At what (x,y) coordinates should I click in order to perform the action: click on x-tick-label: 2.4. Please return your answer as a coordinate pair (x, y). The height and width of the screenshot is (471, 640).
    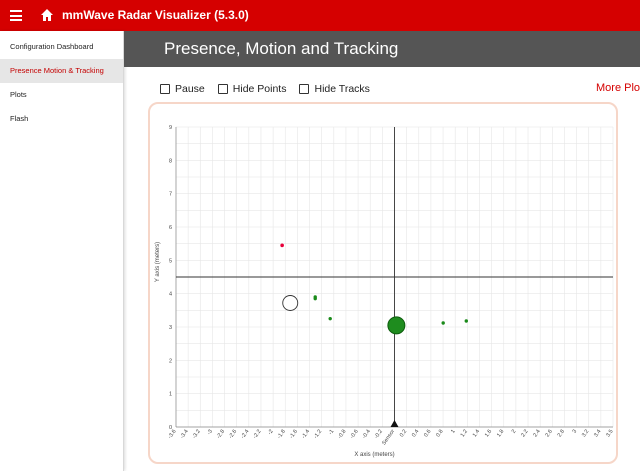
    Looking at the image, I should click on (536, 434).